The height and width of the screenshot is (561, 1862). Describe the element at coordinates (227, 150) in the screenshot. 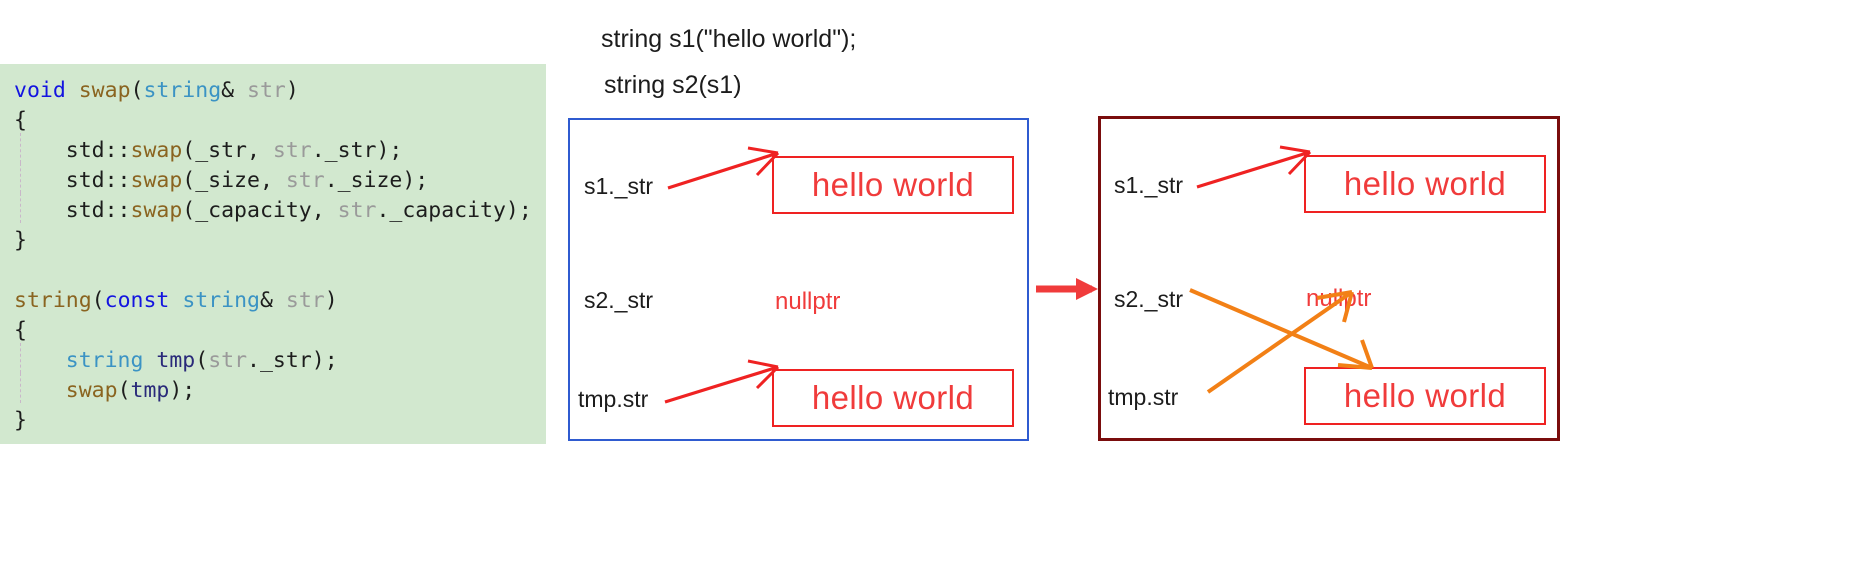

I see `code-token: (_str,` at that location.